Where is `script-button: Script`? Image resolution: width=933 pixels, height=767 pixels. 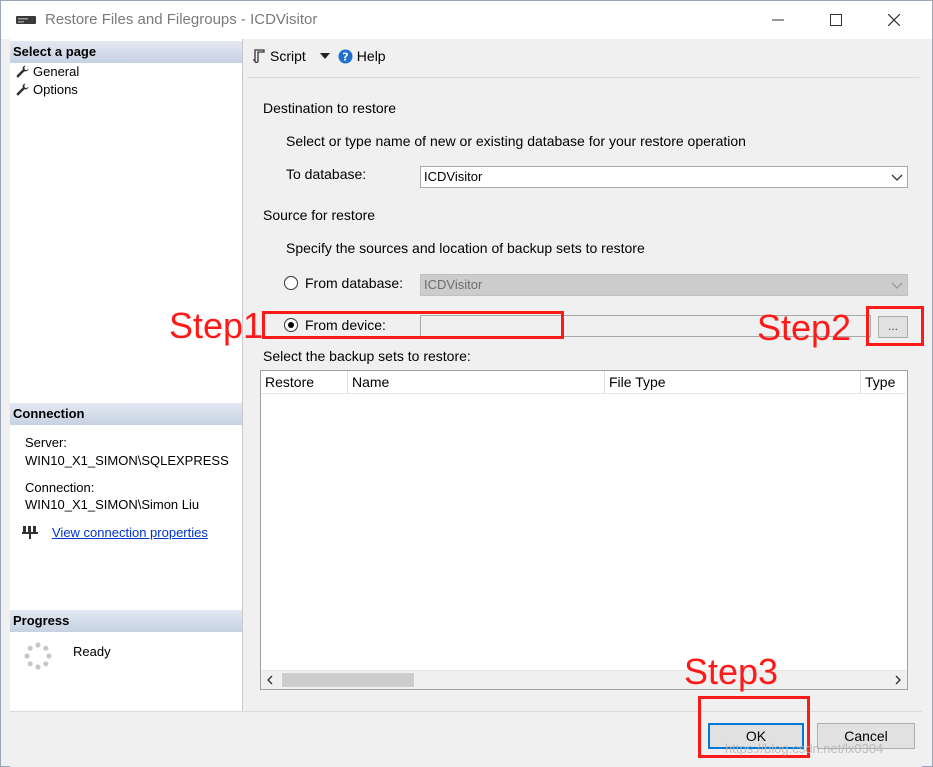
script-button: Script is located at coordinates (279, 56).